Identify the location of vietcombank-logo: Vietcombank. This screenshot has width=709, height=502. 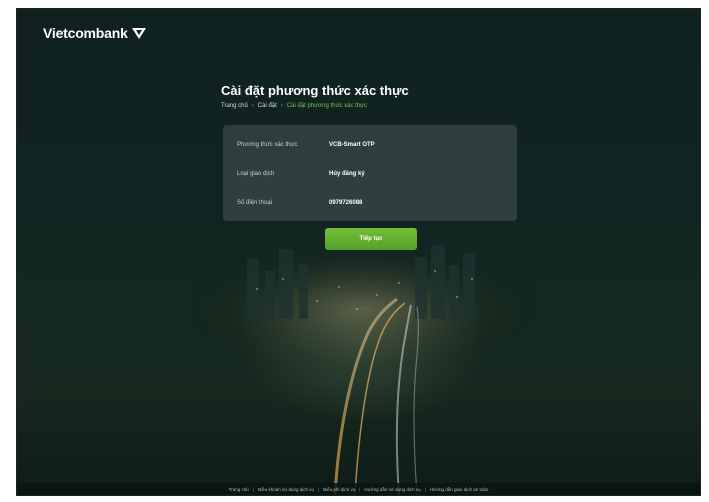
(95, 33).